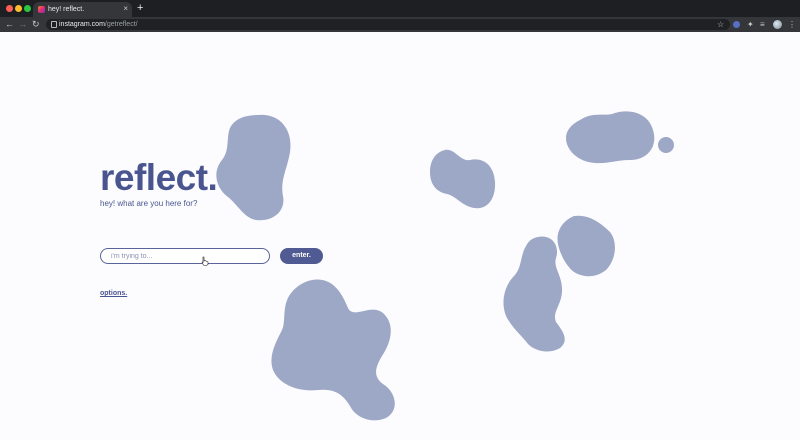  Describe the element at coordinates (666, 145) in the screenshot. I see `blob-dot` at that location.